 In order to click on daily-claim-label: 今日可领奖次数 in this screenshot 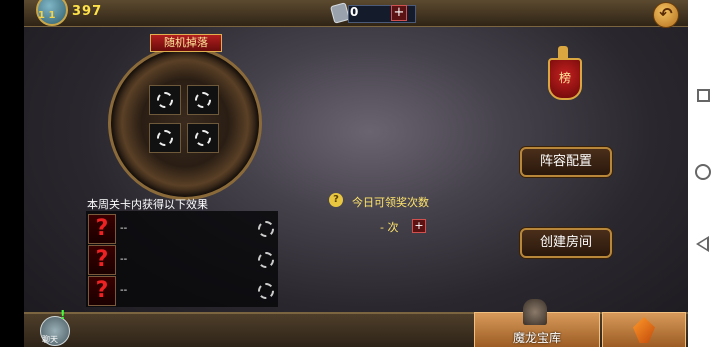, I will do `click(390, 202)`.